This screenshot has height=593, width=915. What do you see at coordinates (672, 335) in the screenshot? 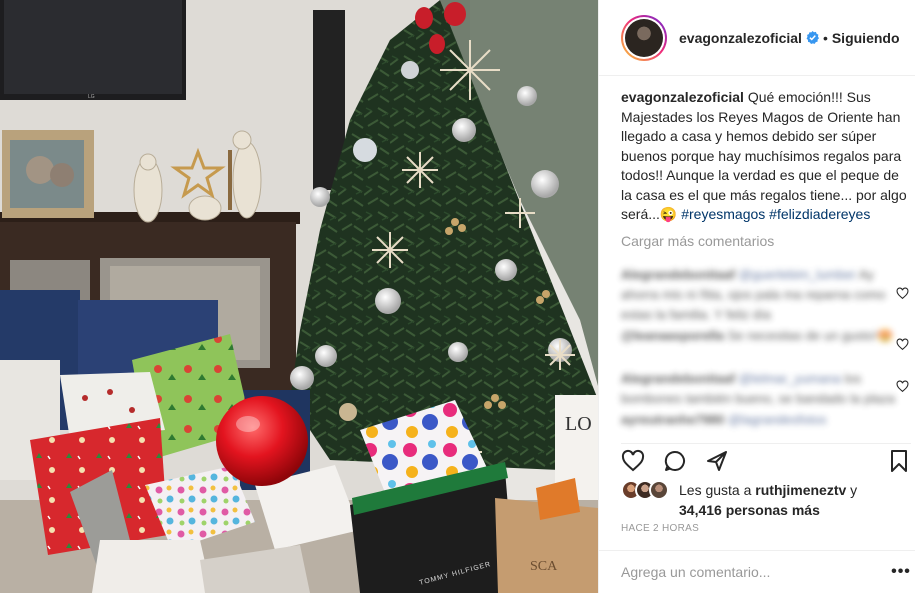
I see `comment-user: @leanaasporella` at bounding box center [672, 335].